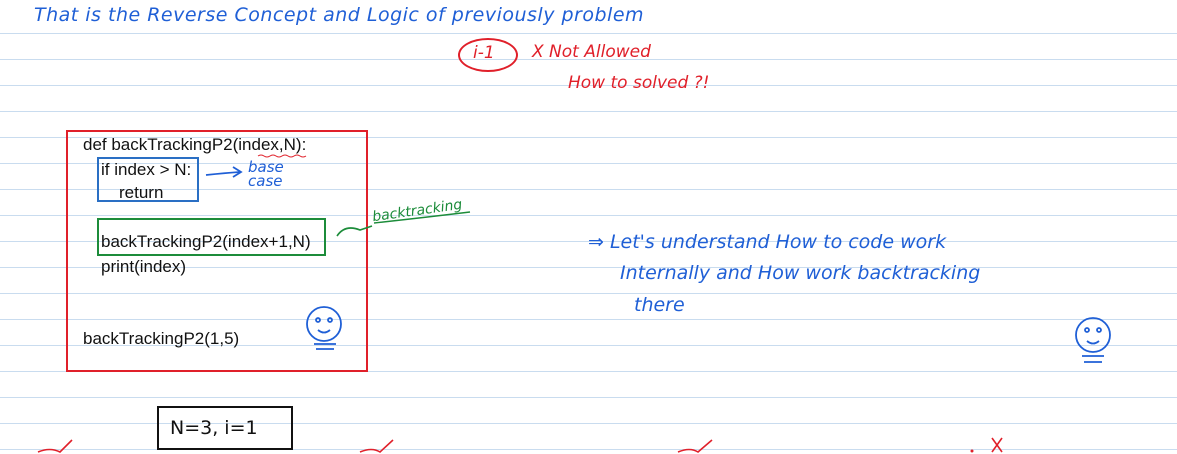 This screenshot has width=1177, height=454. Describe the element at coordinates (282, 156) in the screenshot. I see `spell-squiggle` at that location.